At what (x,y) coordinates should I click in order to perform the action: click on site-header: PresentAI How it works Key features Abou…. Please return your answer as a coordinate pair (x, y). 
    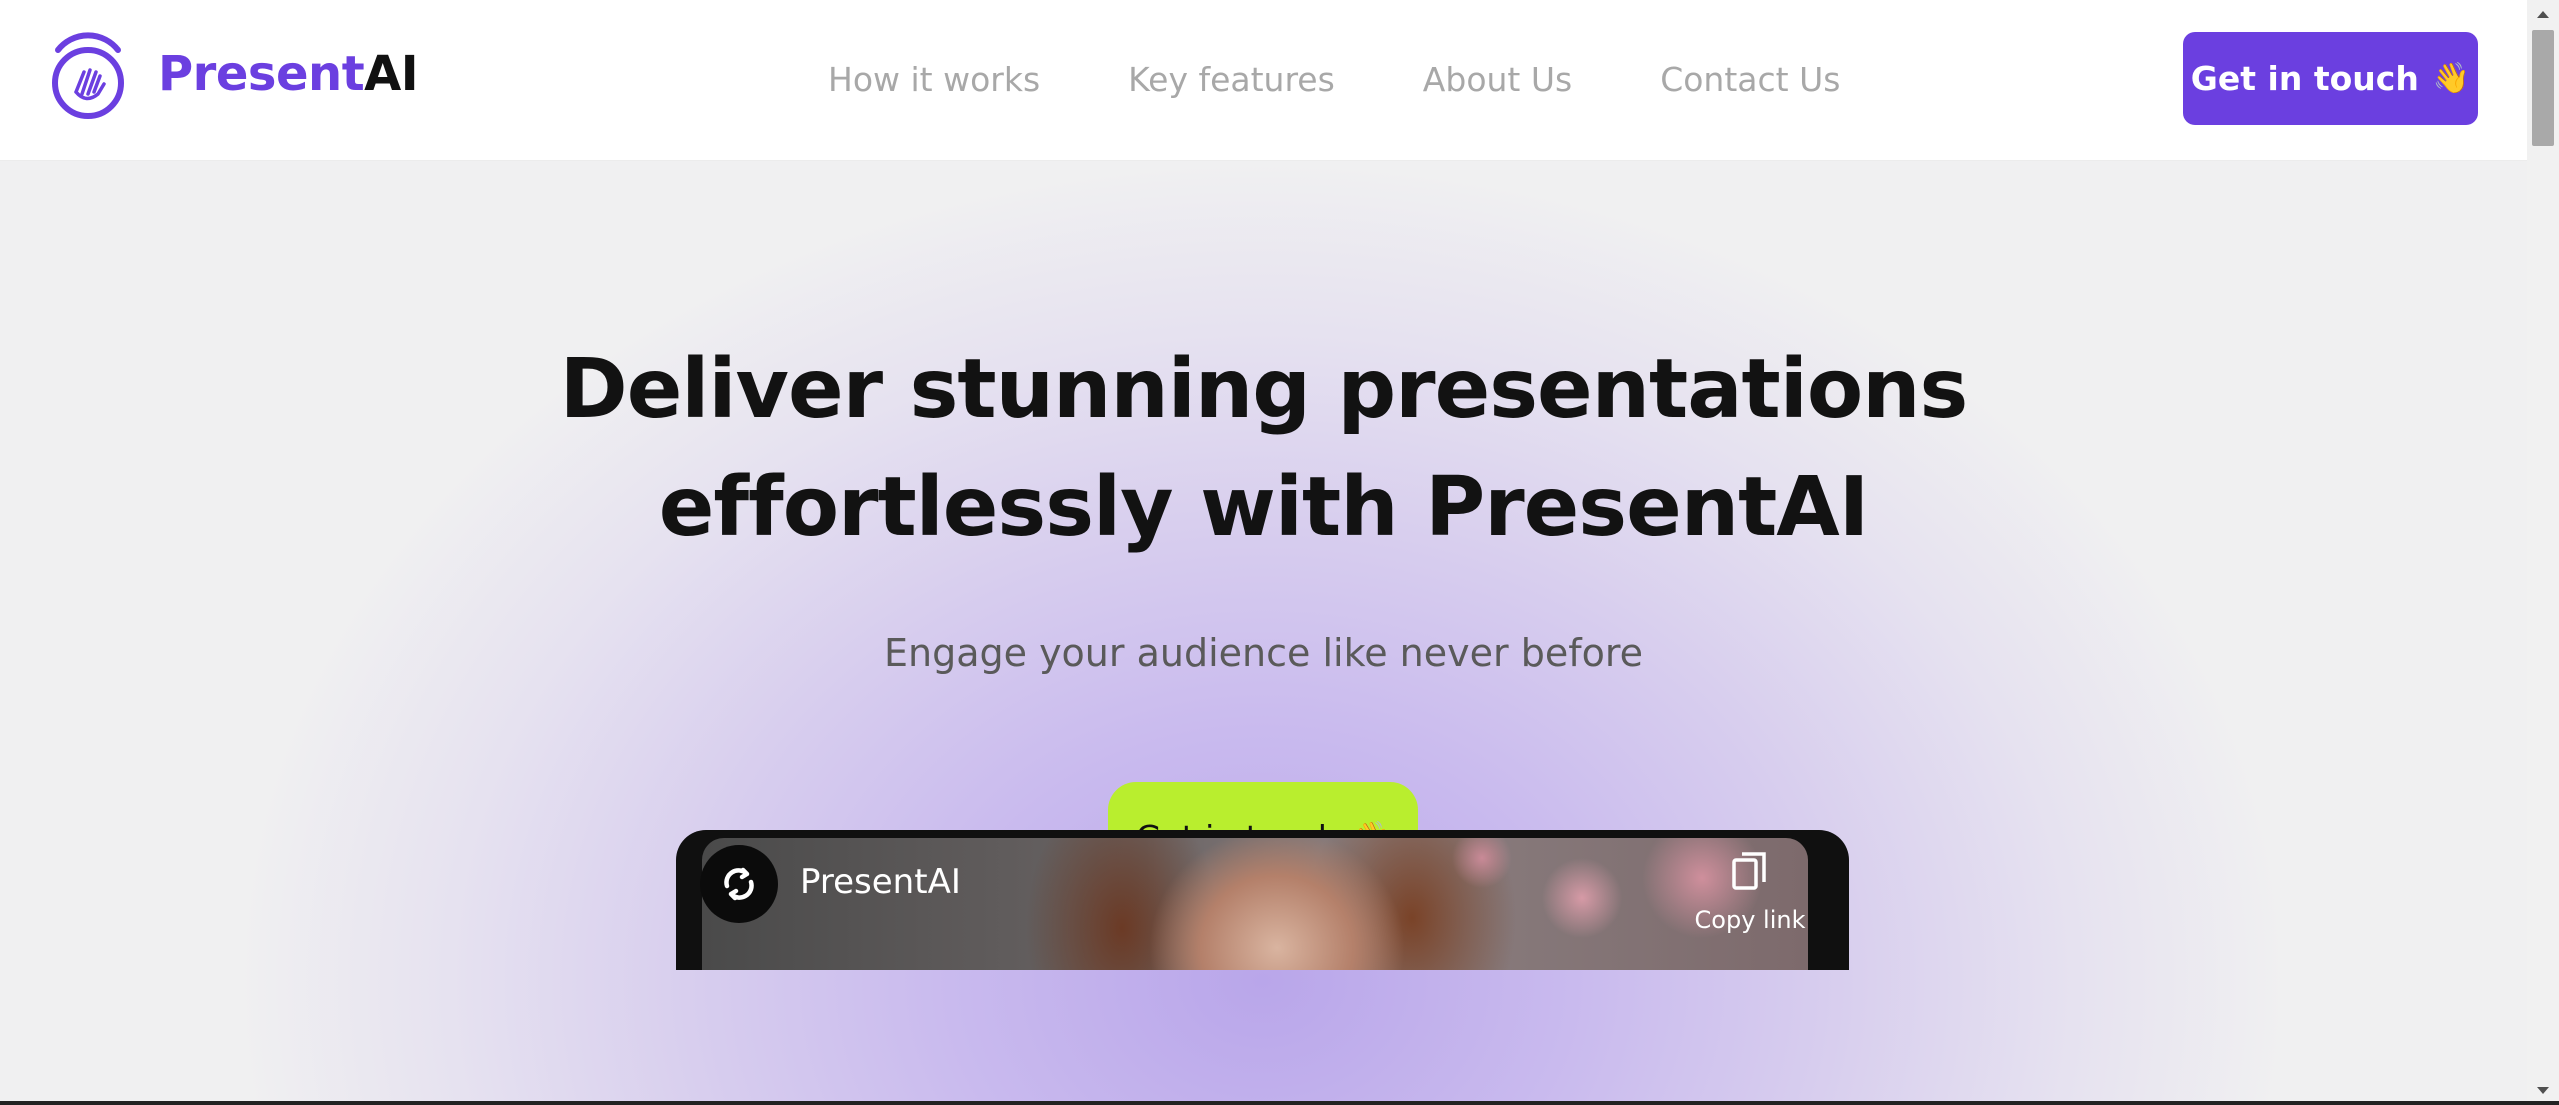
    Looking at the image, I should click on (1263, 80).